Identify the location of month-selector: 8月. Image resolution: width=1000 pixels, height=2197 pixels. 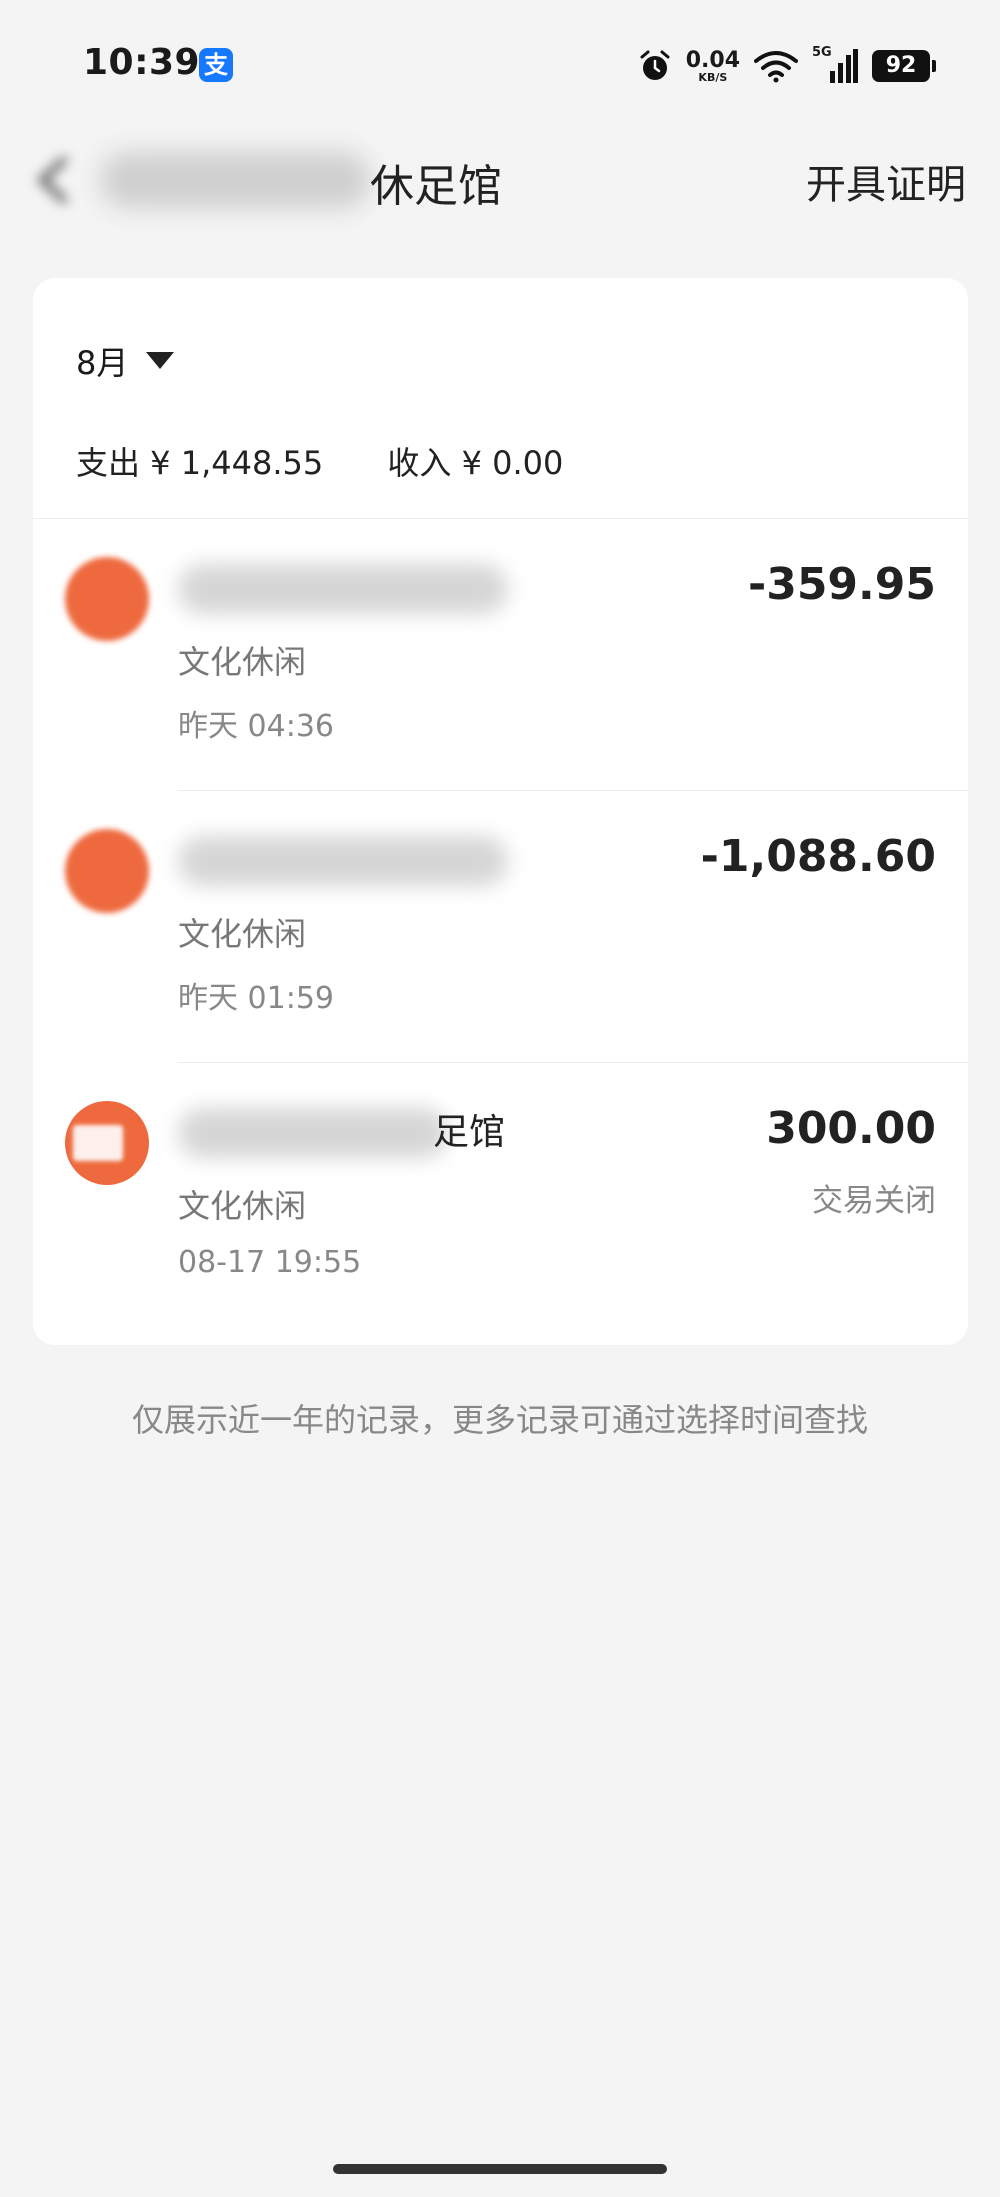
(125, 361).